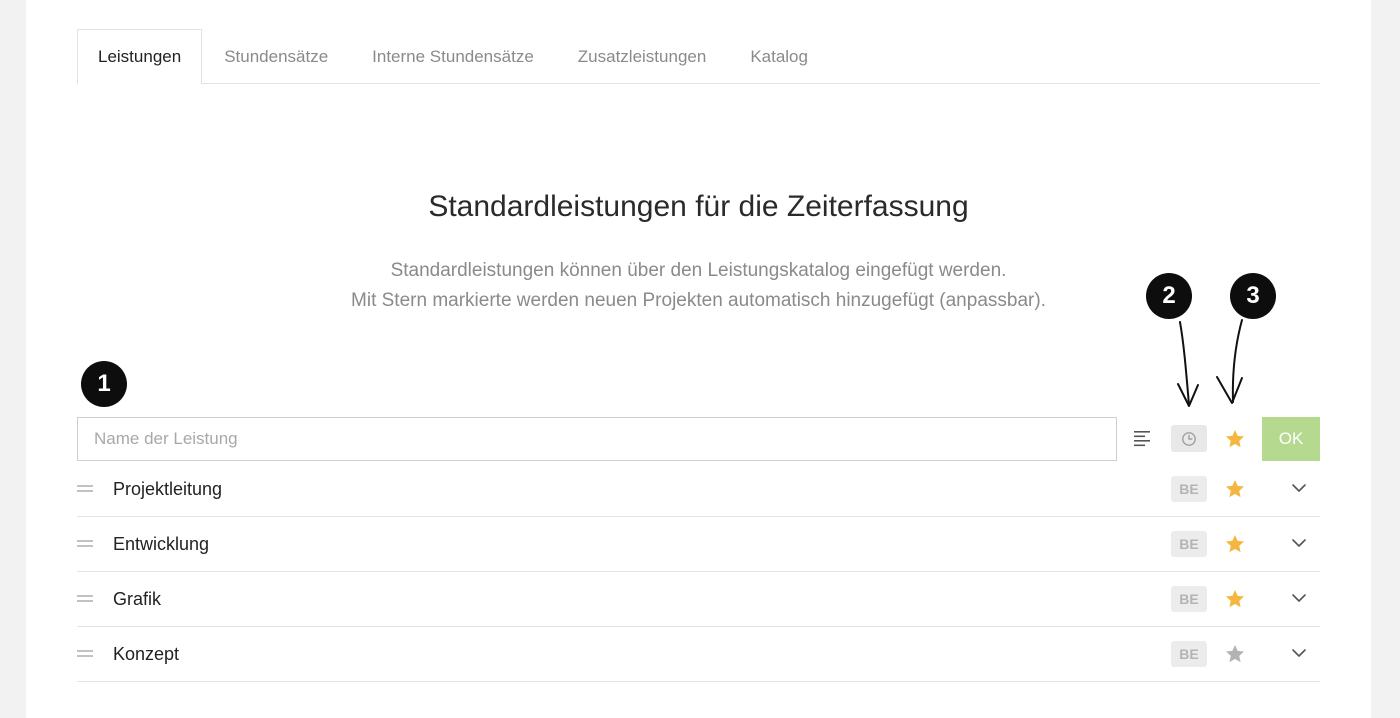 The image size is (1400, 718). I want to click on clock-icon, so click(1189, 438).